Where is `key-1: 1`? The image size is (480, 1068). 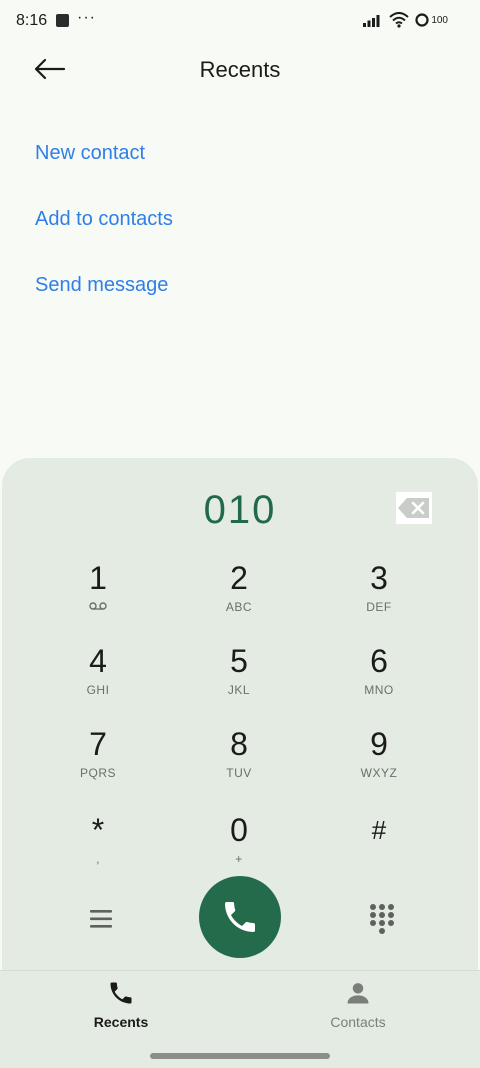 key-1: 1 is located at coordinates (98, 595).